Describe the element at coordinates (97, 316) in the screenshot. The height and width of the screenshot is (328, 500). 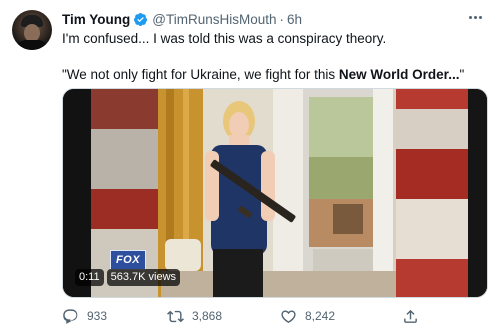
I see `reply-count: 933` at that location.